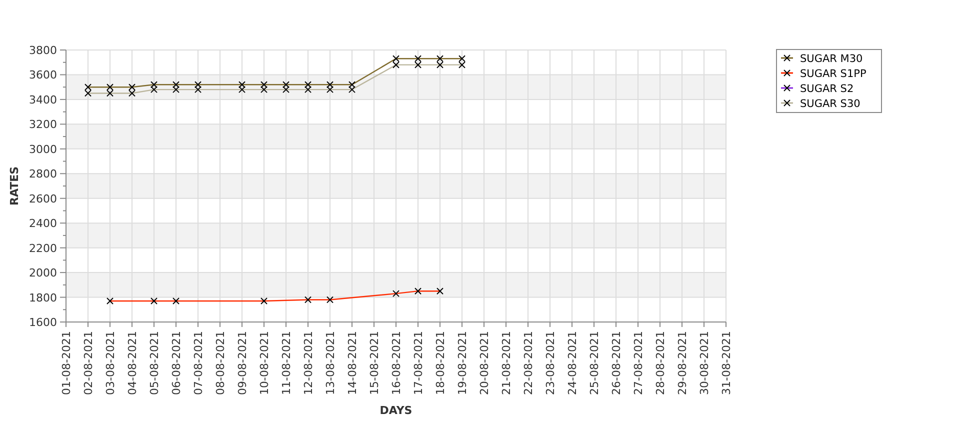 Image resolution: width=975 pixels, height=429 pixels. Describe the element at coordinates (830, 104) in the screenshot. I see `legend-label: SUGAR S30` at that location.